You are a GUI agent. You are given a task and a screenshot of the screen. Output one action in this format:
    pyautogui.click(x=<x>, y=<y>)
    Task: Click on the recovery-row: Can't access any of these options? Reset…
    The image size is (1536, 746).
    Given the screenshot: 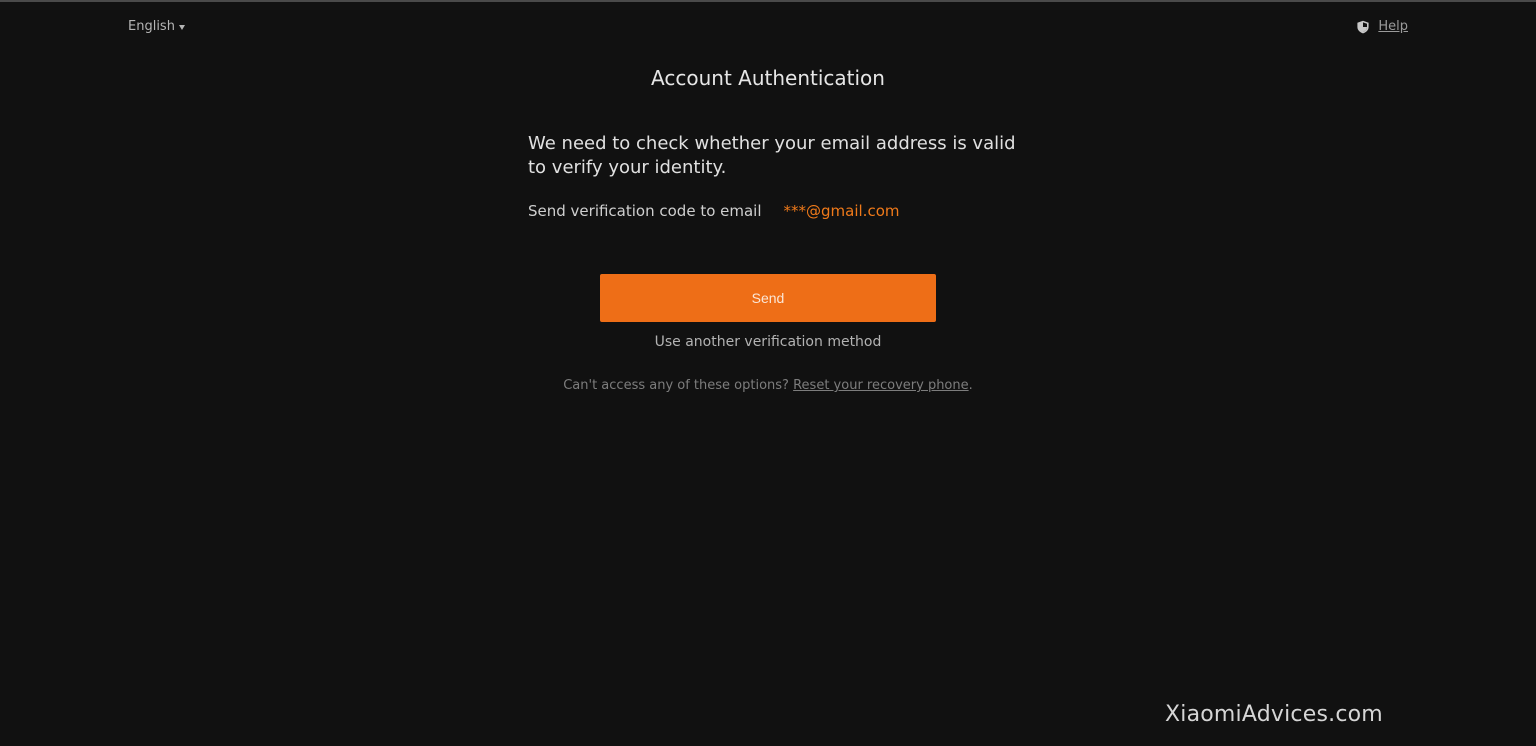 What is the action you would take?
    pyautogui.click(x=768, y=385)
    